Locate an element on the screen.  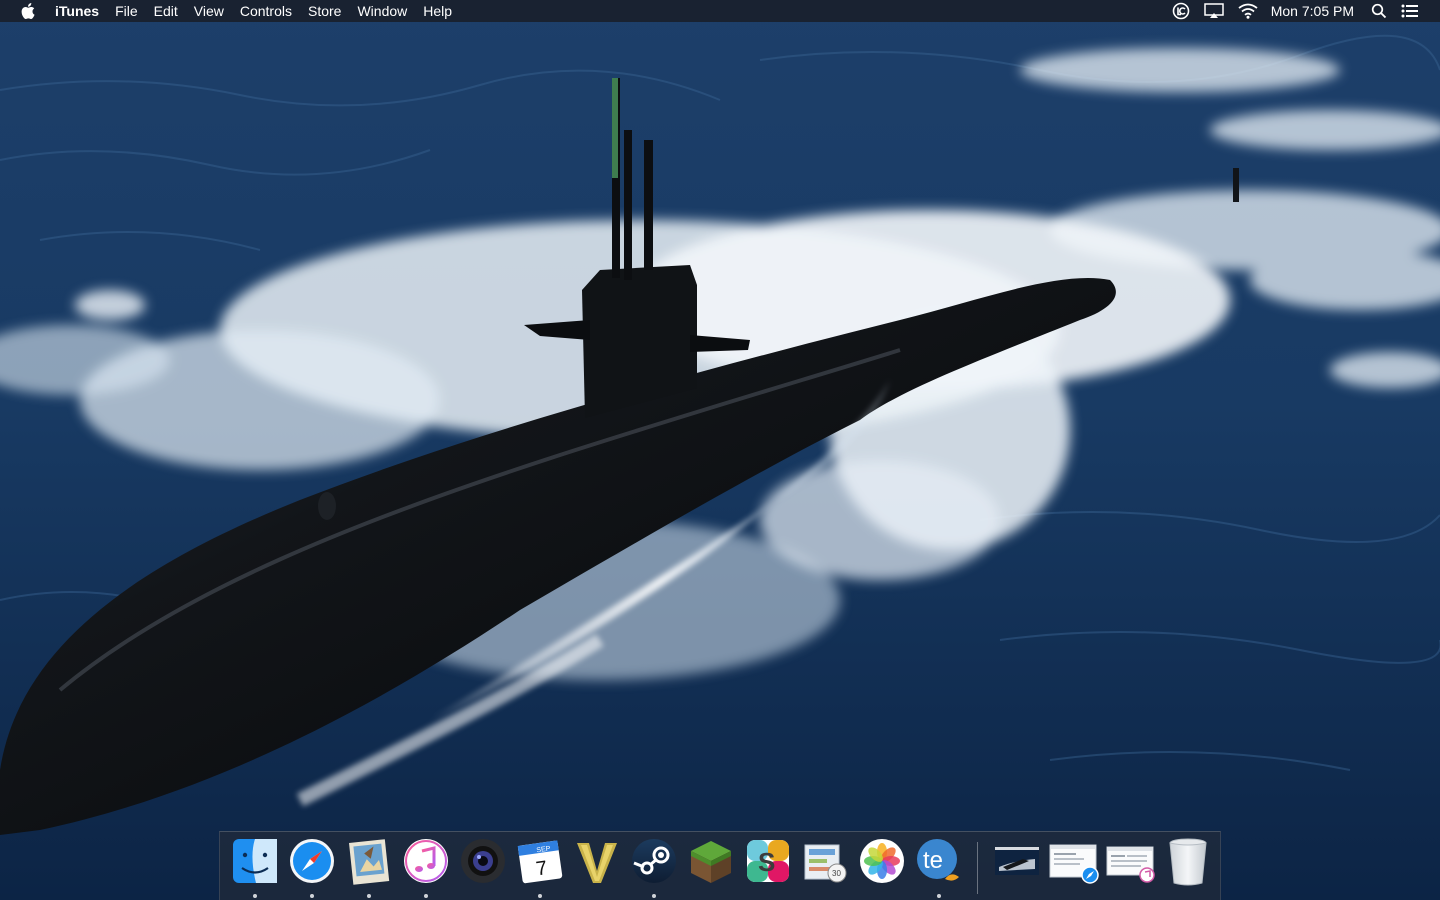
dock-app-photo-booth is located at coordinates (482, 864).